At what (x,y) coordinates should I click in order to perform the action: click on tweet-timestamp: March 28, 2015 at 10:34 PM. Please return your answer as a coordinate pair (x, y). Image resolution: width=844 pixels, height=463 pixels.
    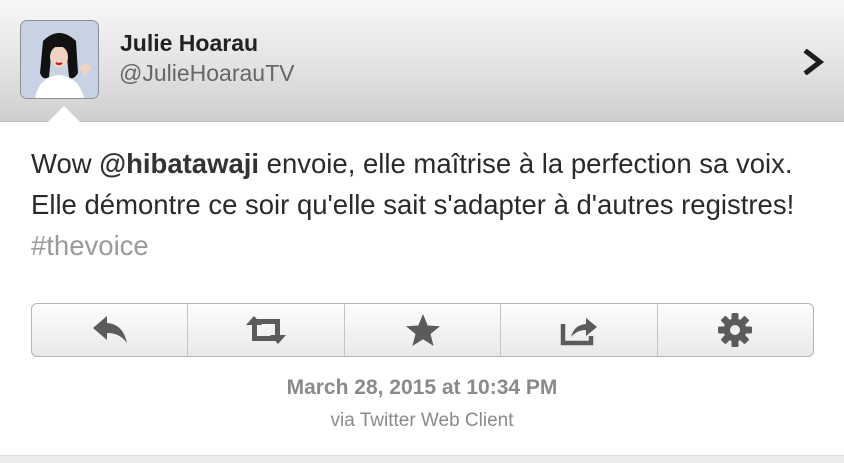
    Looking at the image, I should click on (422, 388).